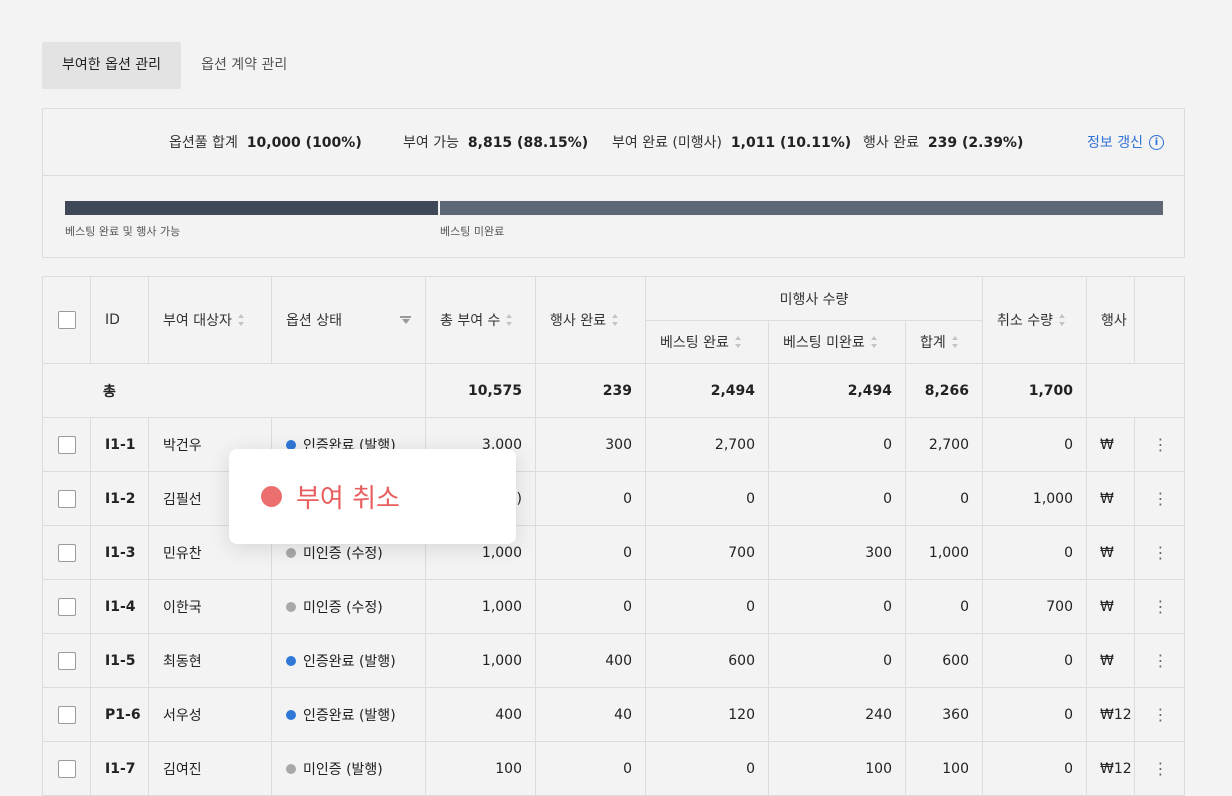  I want to click on vesting-legend-unvested: 베스팅 미완료, so click(472, 231).